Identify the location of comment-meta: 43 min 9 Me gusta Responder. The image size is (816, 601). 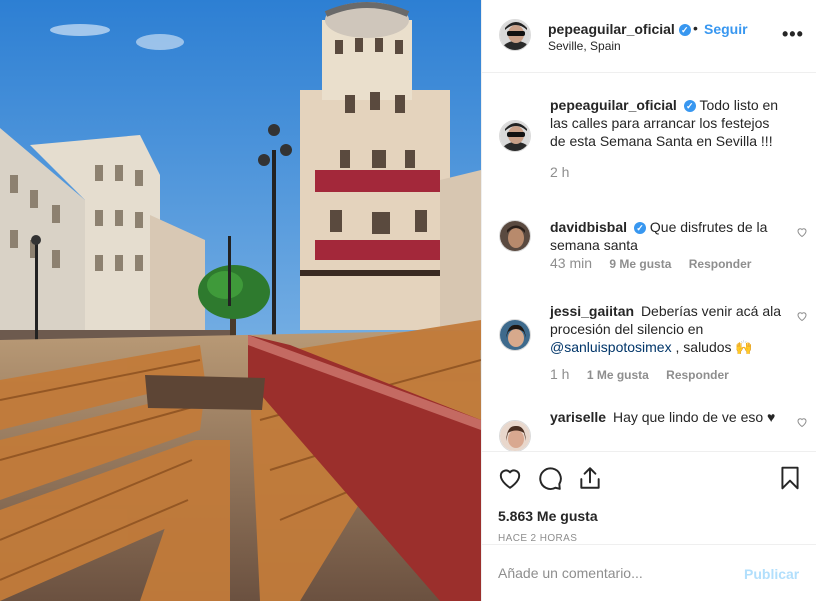
(657, 263).